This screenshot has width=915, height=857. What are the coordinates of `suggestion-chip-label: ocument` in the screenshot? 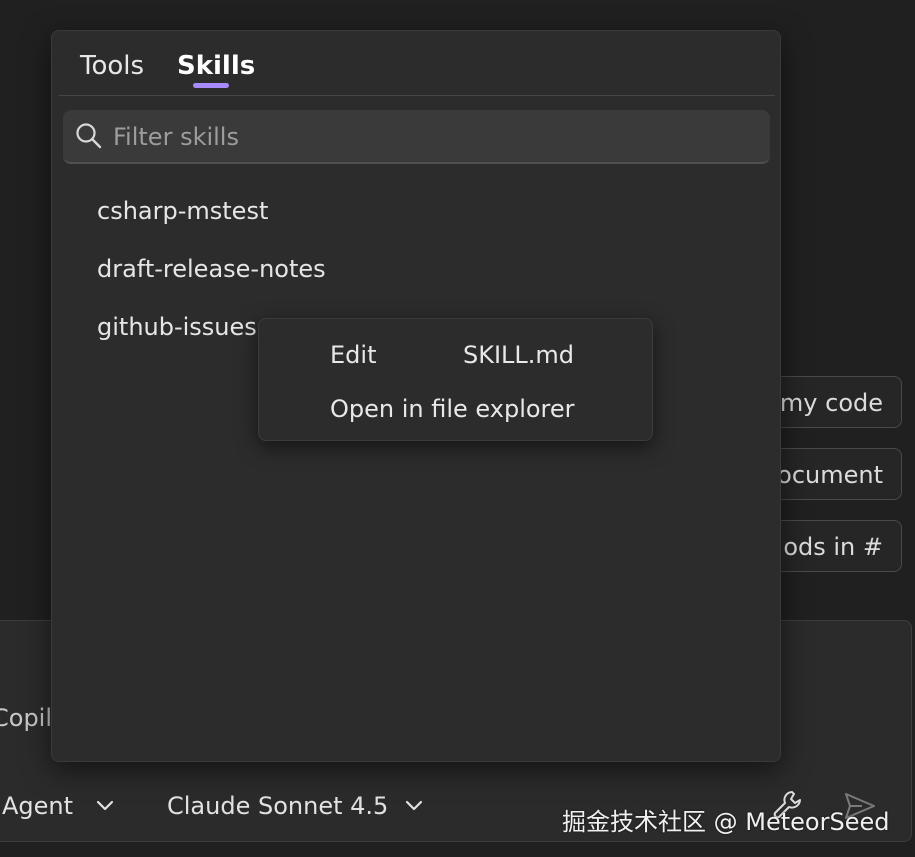 It's located at (830, 475).